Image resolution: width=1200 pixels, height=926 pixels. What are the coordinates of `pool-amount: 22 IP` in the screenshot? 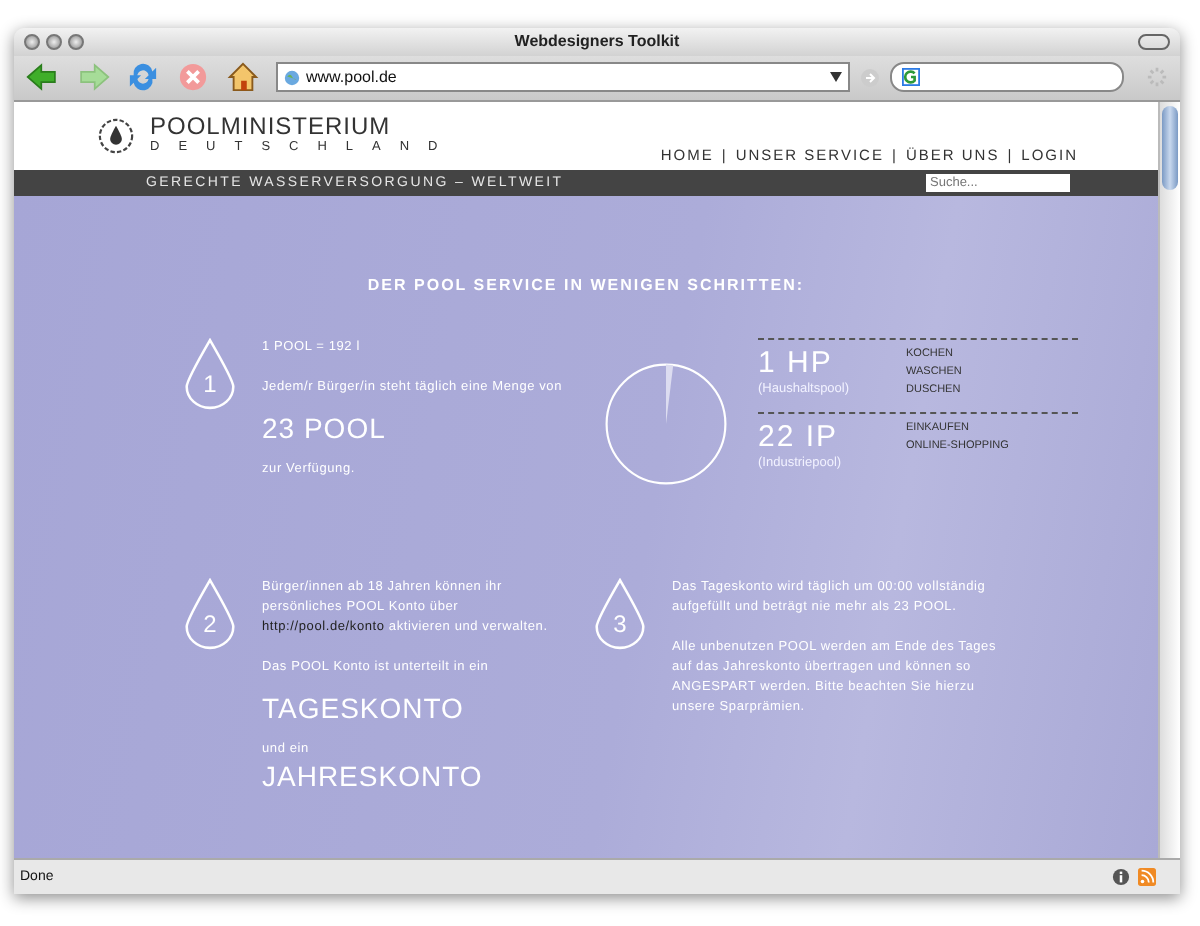 It's located at (799, 436).